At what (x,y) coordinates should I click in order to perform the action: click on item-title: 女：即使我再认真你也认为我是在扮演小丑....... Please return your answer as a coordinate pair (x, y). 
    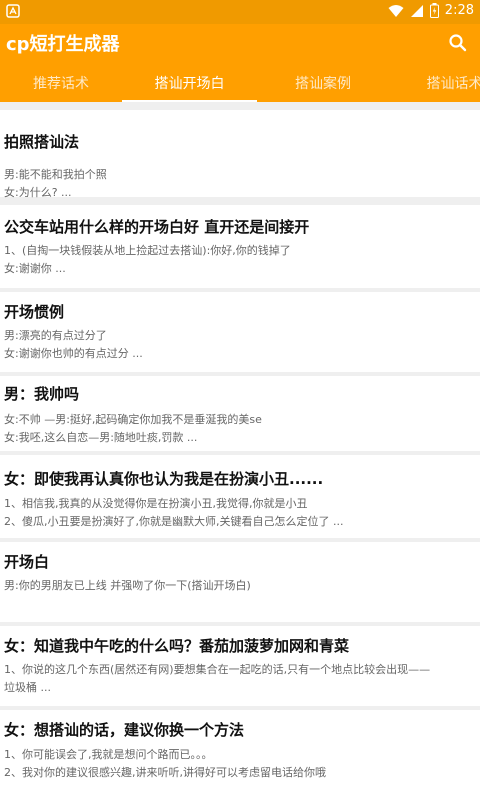
    Looking at the image, I should click on (164, 479).